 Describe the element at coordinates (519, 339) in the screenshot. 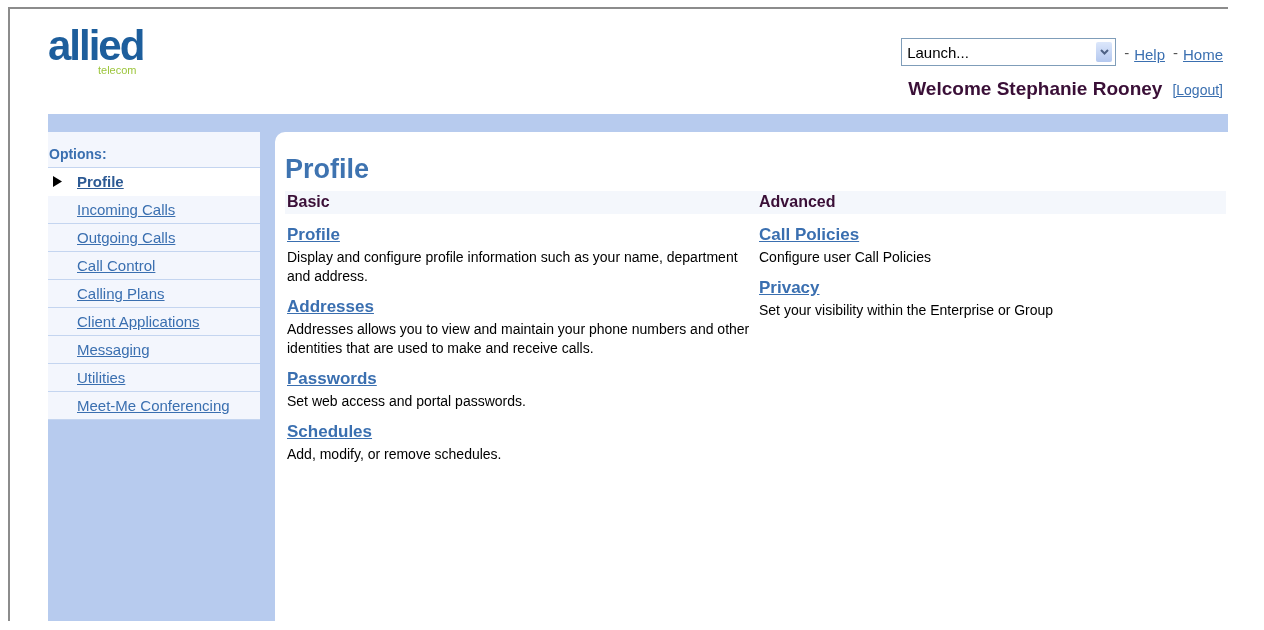

I see `link-description: Addresses allows you to view and maintain your phone numbers and other identities that are used to make and receive calls.` at that location.